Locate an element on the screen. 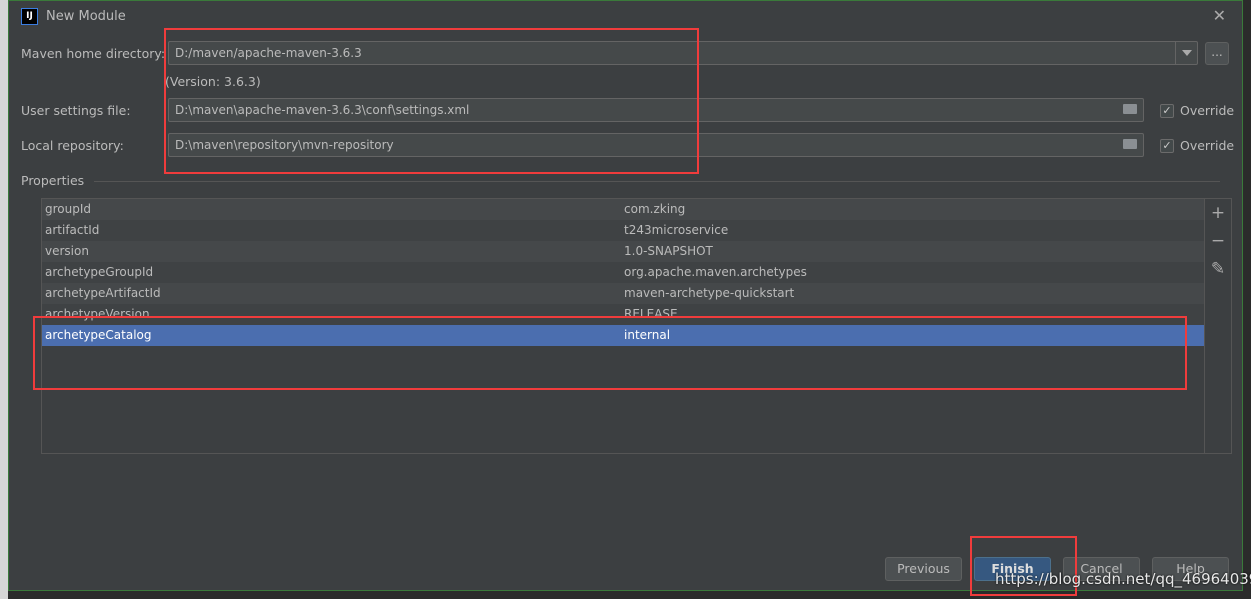  table-row: version 1.0-SNAPSHOT is located at coordinates (623, 251).